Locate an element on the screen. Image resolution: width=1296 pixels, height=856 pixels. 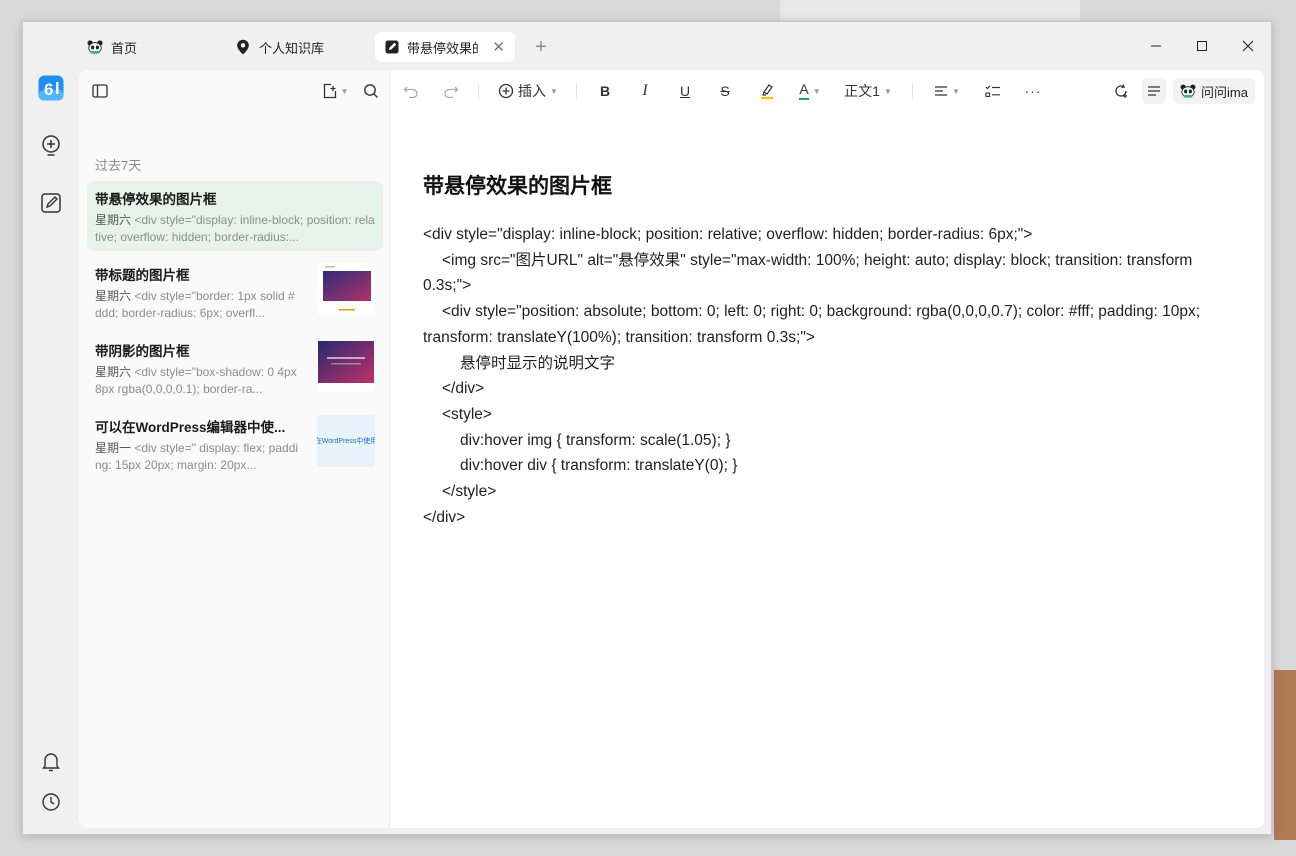
redo-button is located at coordinates (451, 91).